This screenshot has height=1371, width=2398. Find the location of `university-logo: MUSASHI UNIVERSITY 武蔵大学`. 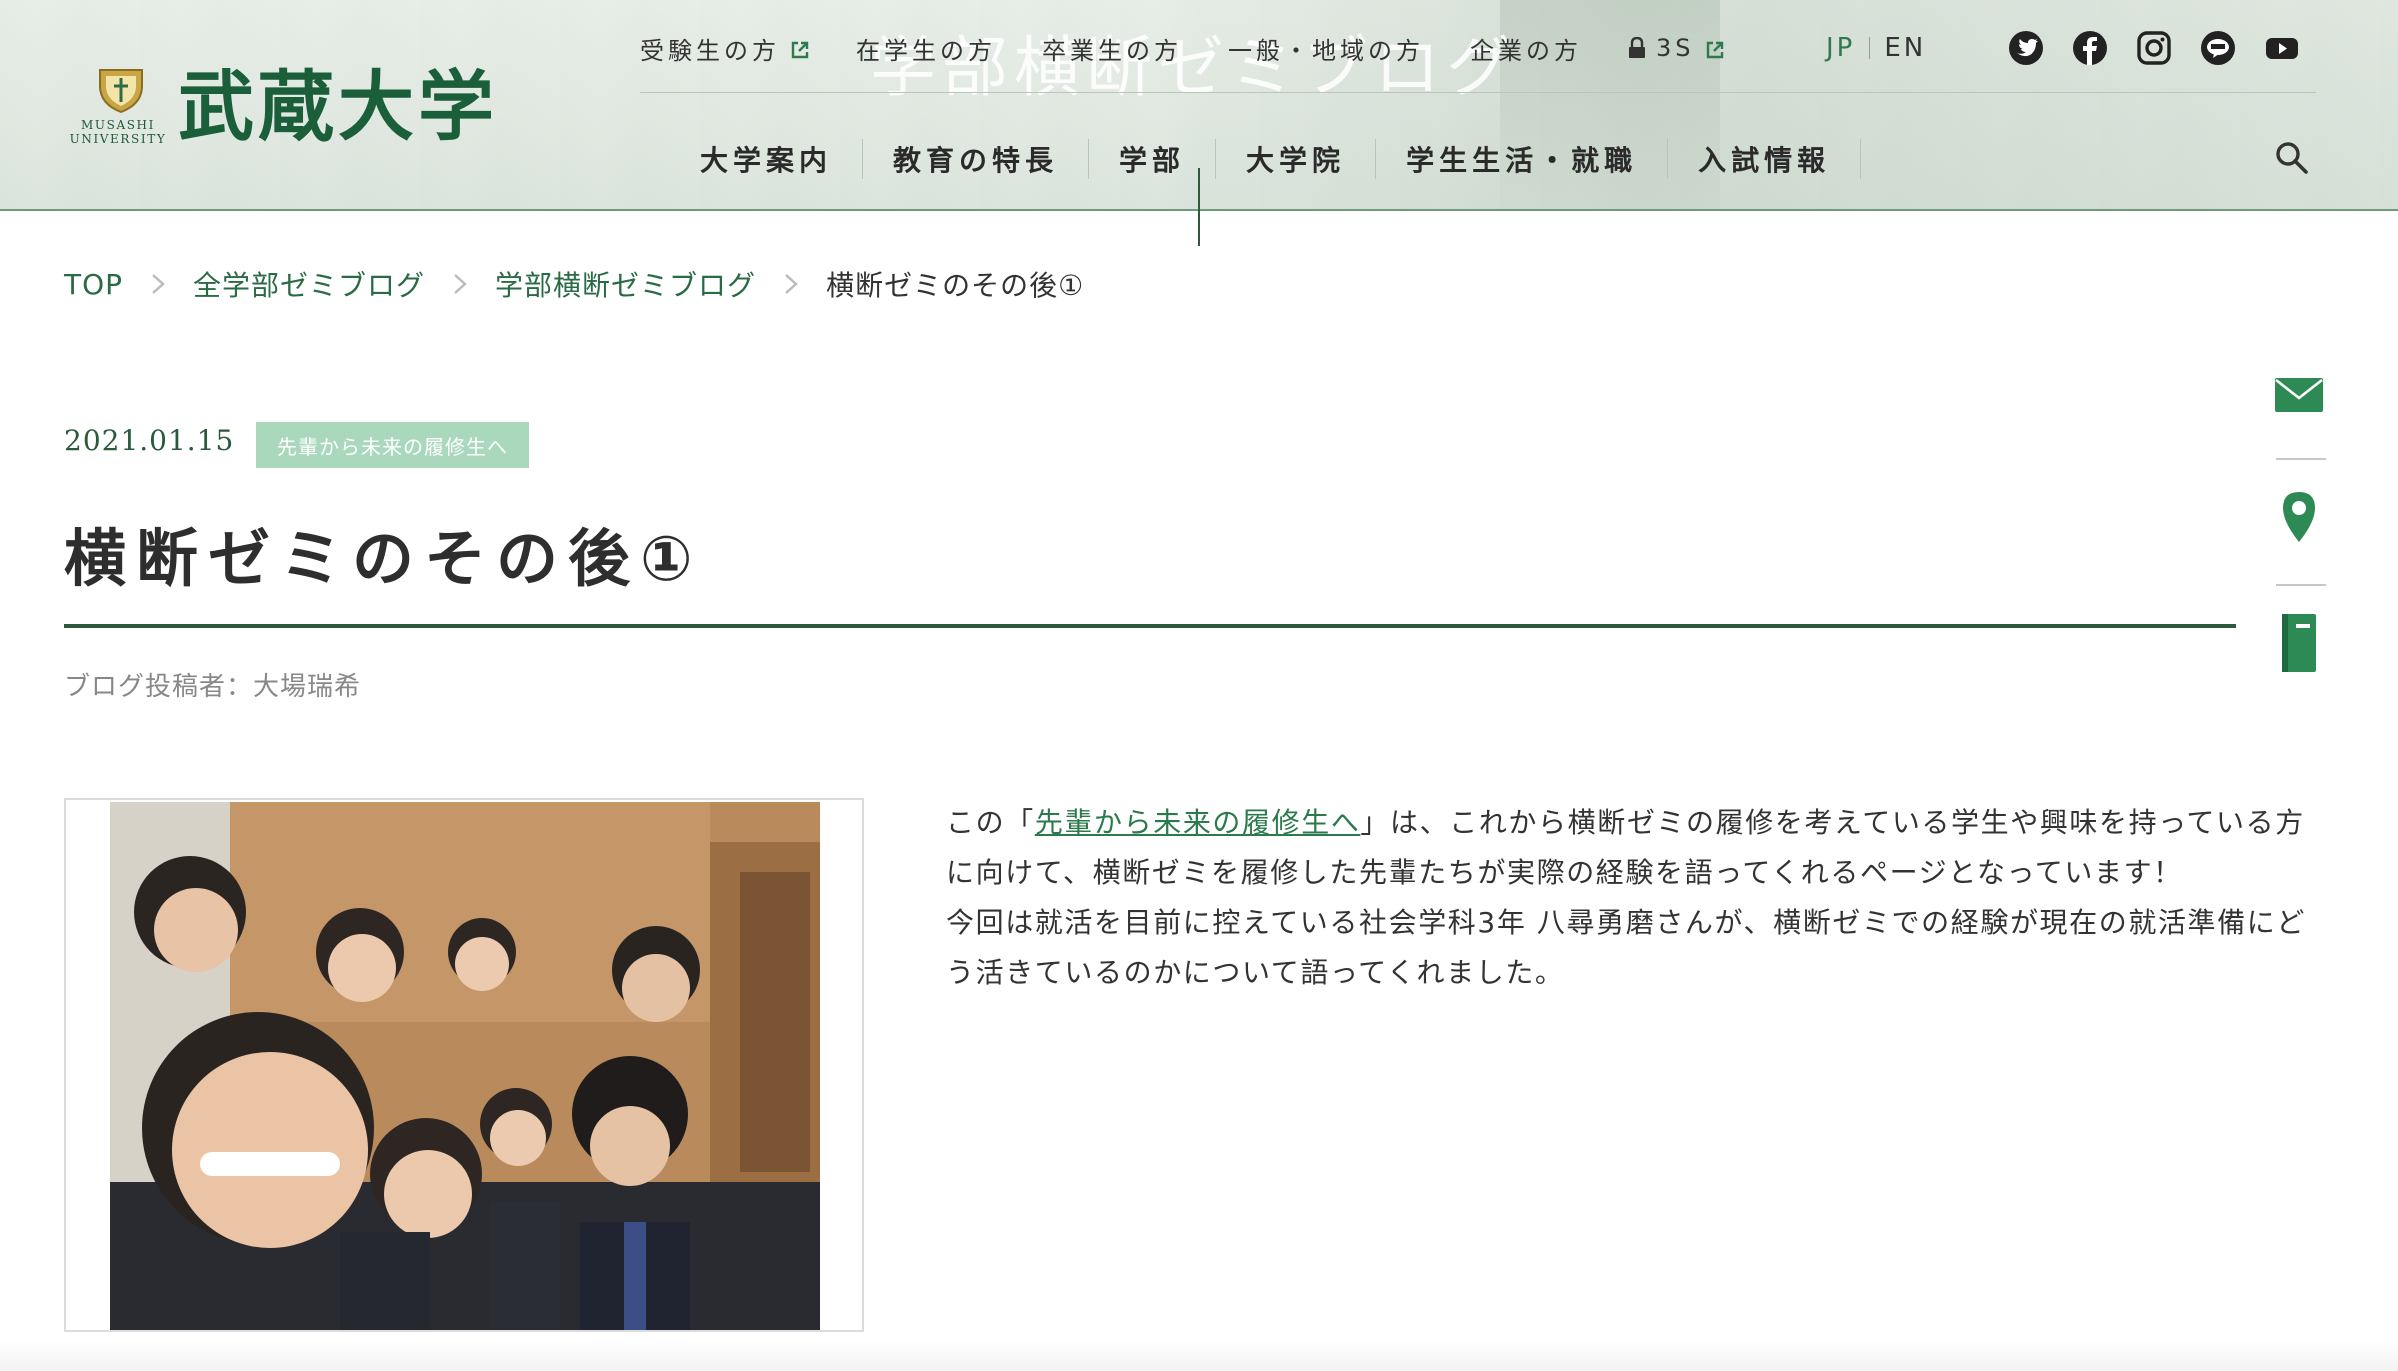

university-logo: MUSASHI UNIVERSITY 武蔵大学 is located at coordinates (286, 105).